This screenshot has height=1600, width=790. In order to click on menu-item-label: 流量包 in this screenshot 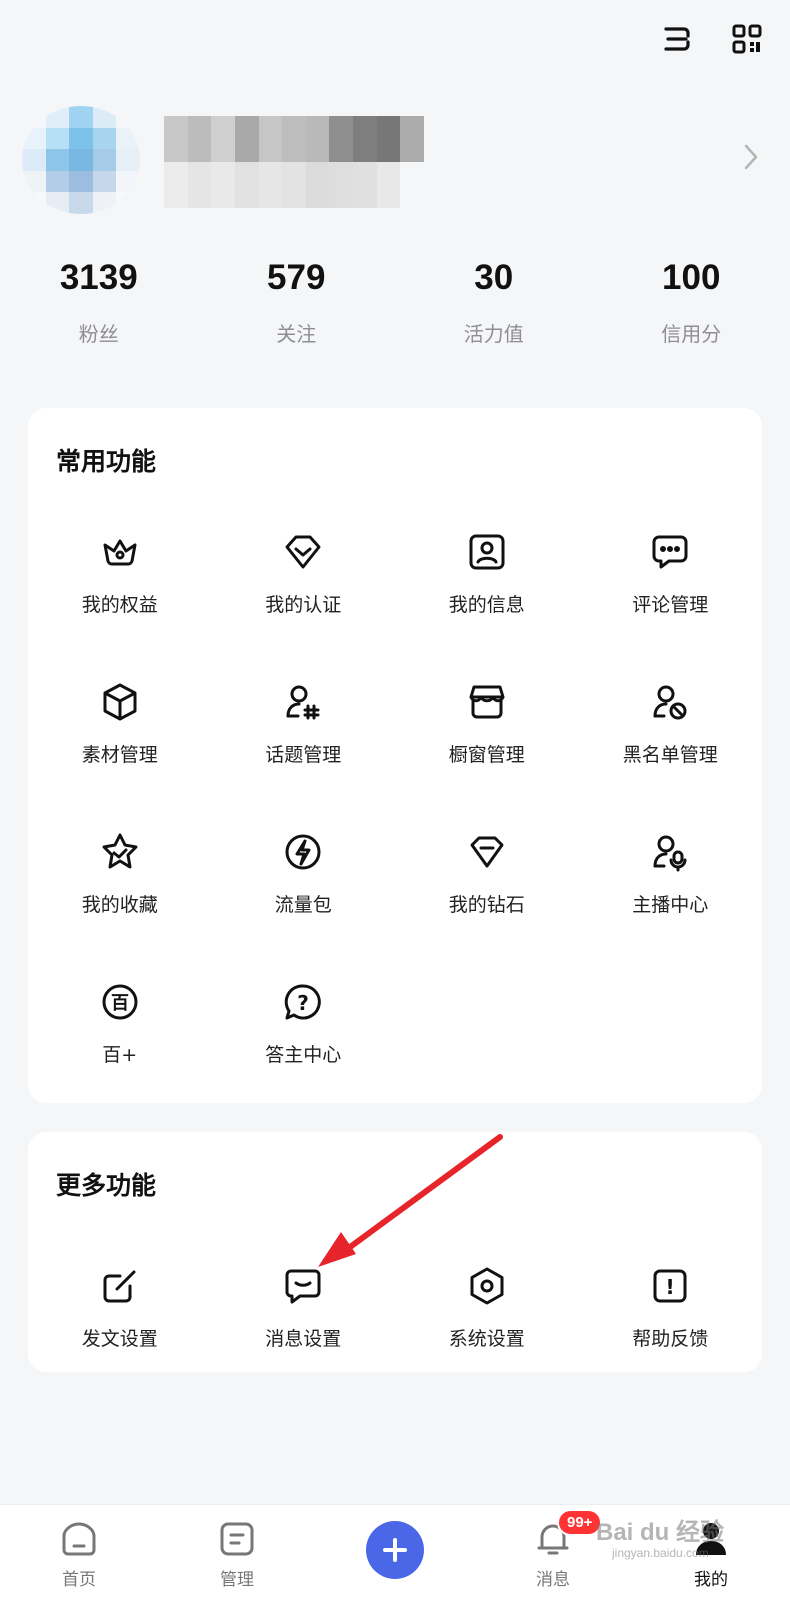, I will do `click(303, 905)`.